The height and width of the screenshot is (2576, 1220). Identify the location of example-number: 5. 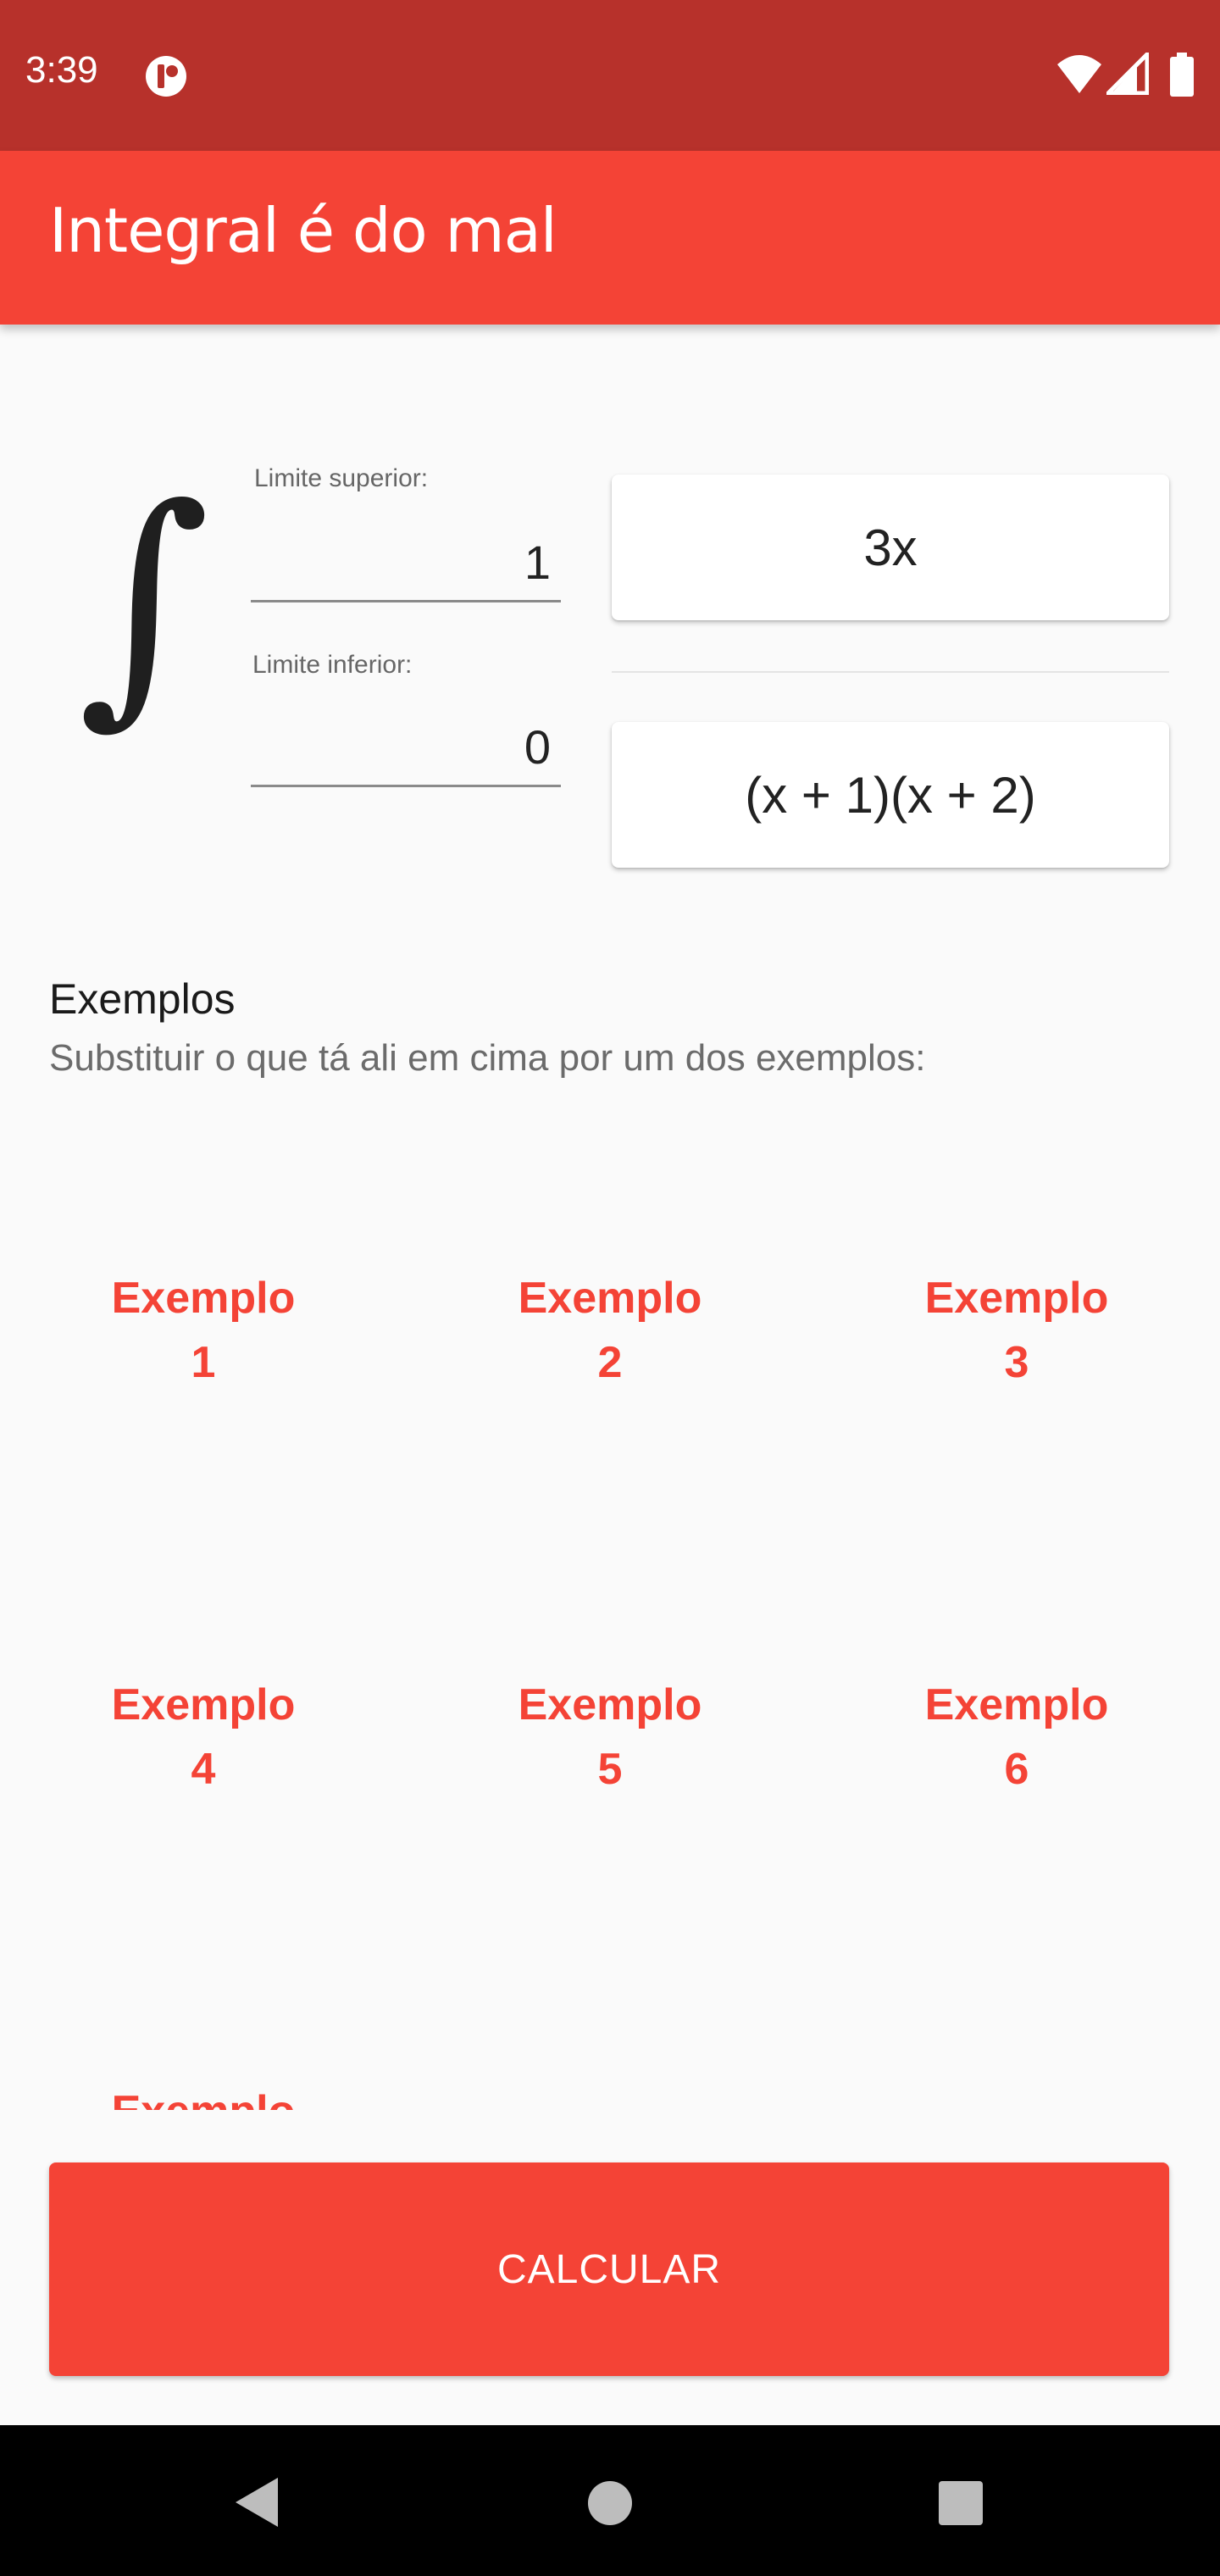
(610, 1769).